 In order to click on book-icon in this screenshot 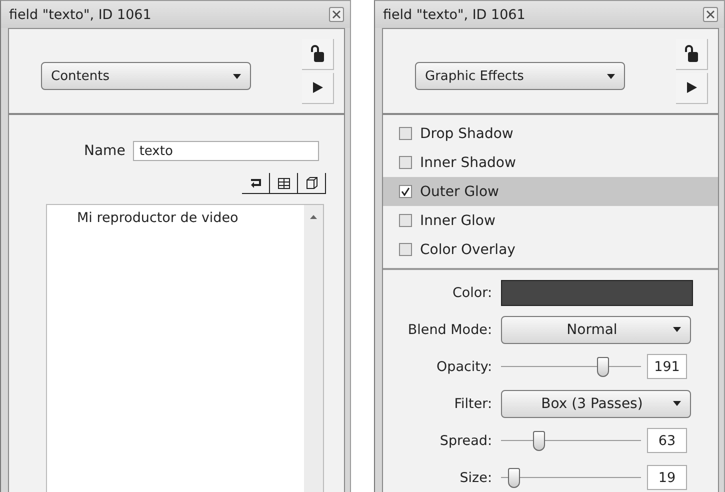, I will do `click(312, 183)`.